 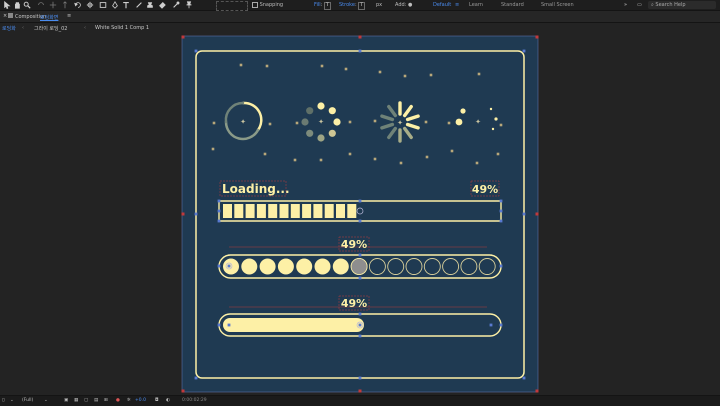 I want to click on workspace-standard: Standard, so click(x=512, y=5).